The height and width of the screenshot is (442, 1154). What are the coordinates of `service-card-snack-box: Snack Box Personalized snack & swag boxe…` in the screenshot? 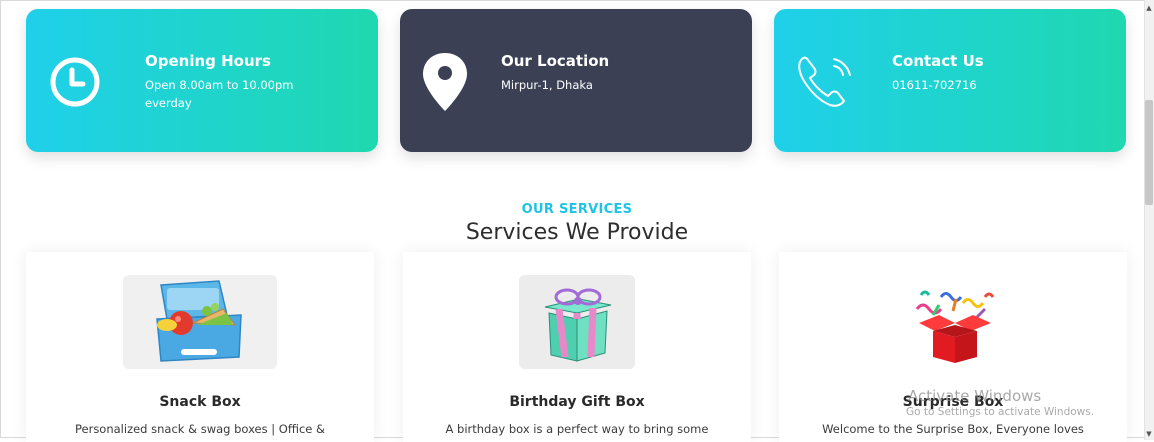 It's located at (200, 347).